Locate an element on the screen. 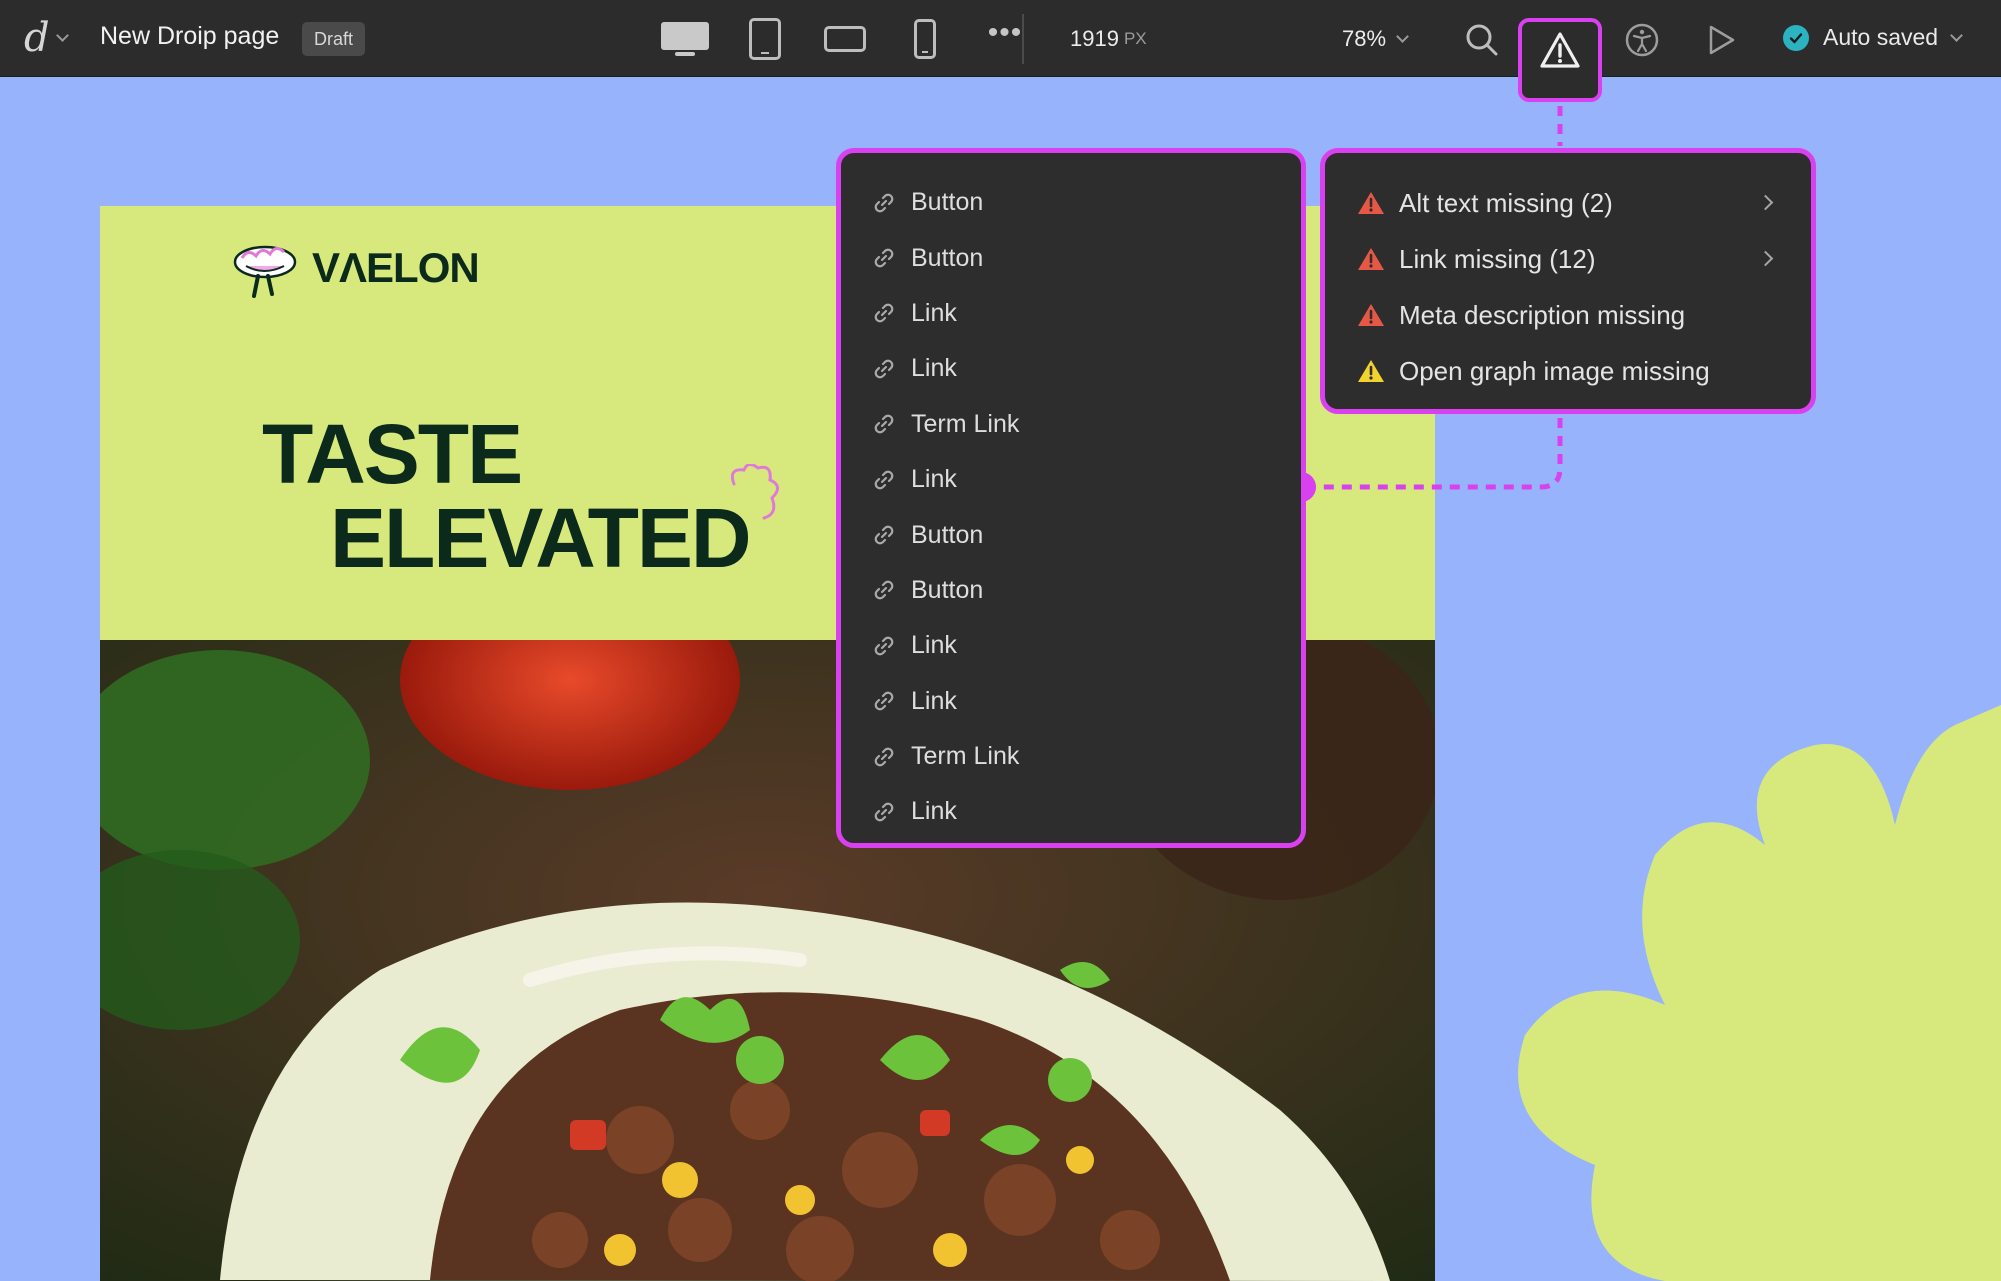 This screenshot has width=2001, height=1281. issue-item: Alt text missing (2) is located at coordinates (1568, 203).